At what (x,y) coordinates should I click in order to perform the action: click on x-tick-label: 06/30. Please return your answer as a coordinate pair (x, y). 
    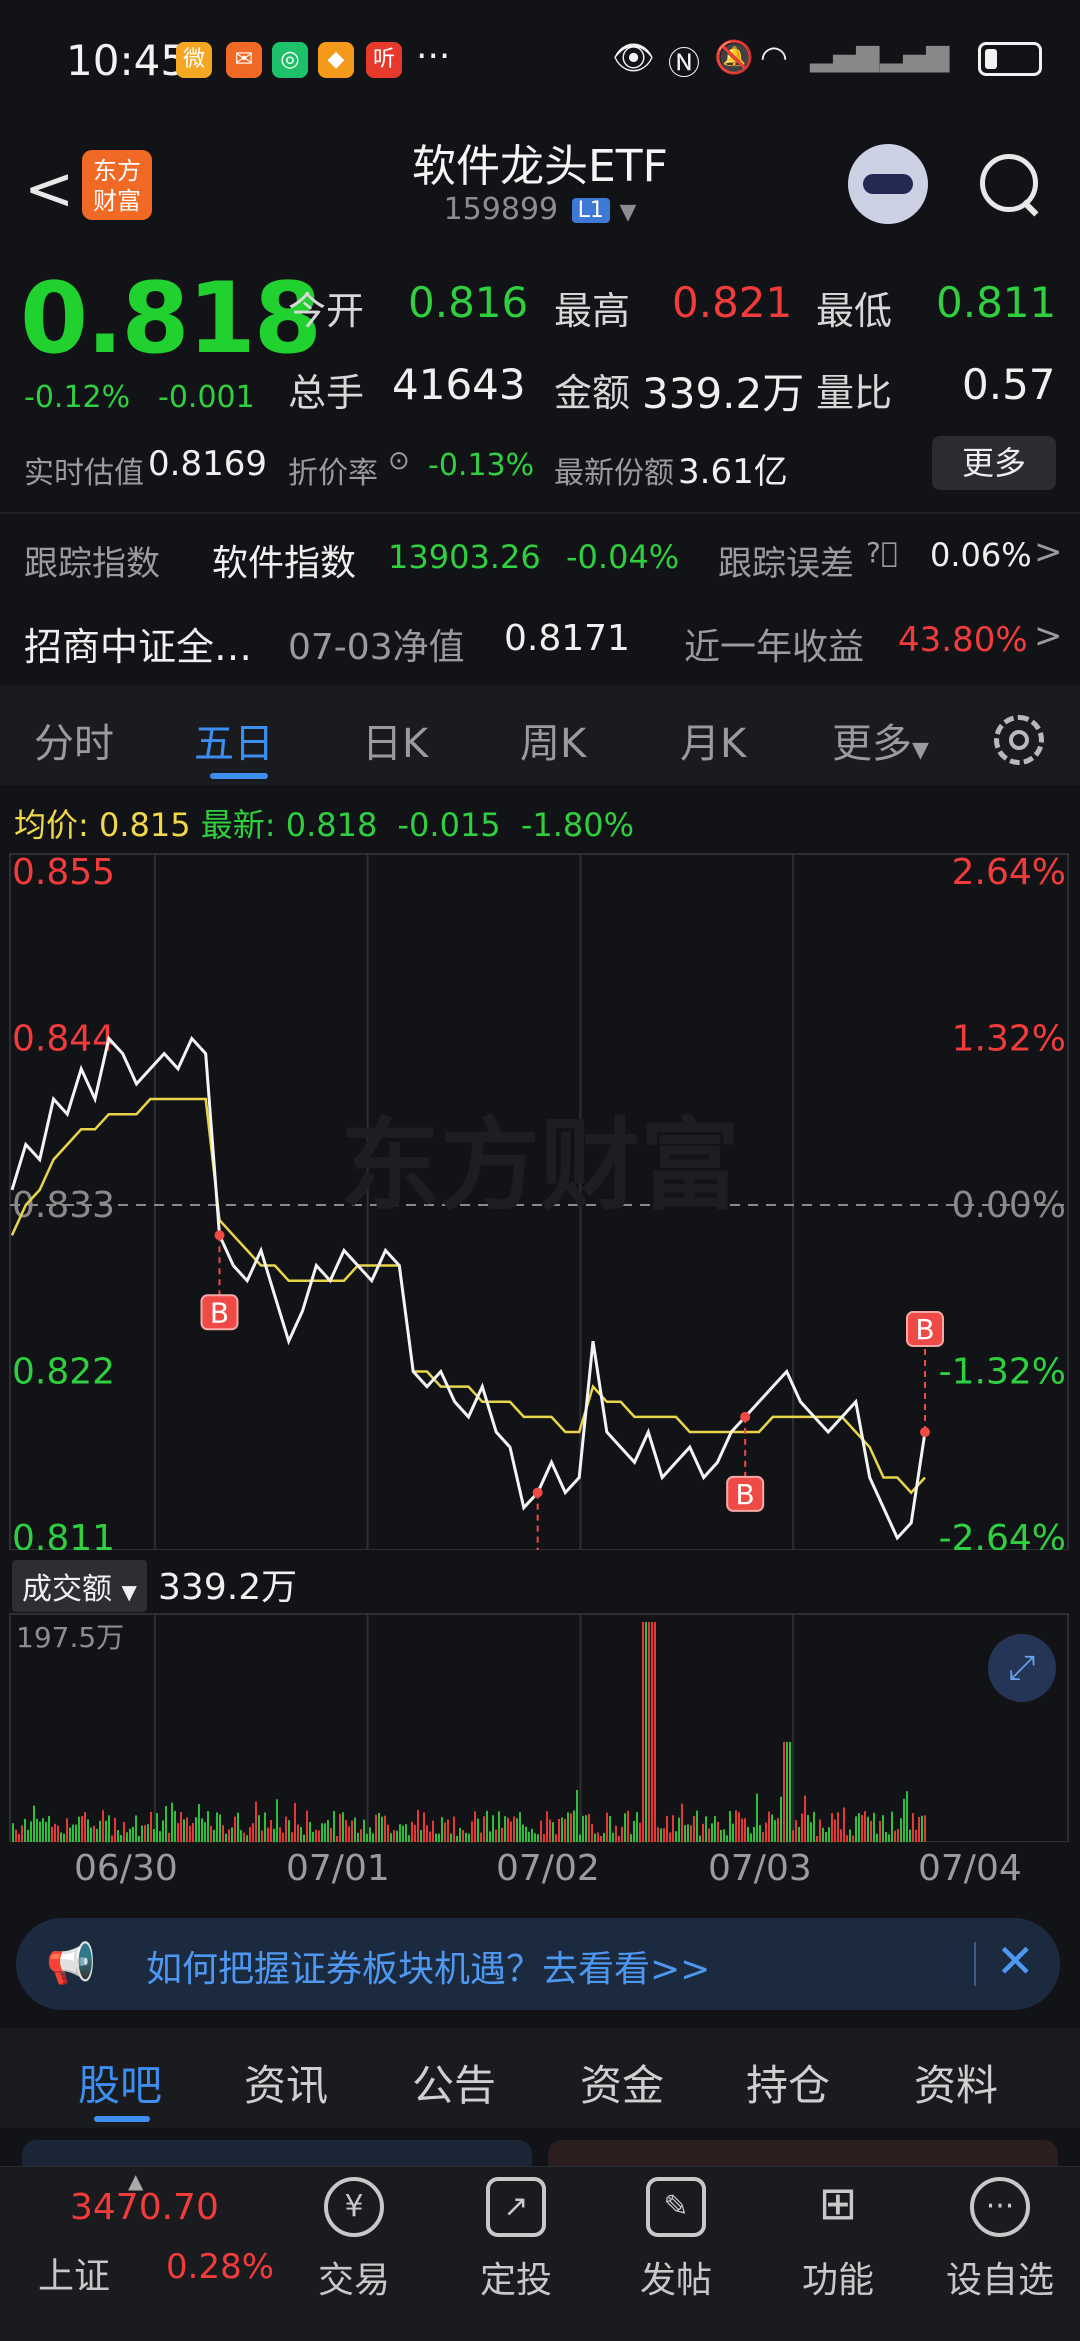
    Looking at the image, I should click on (126, 1868).